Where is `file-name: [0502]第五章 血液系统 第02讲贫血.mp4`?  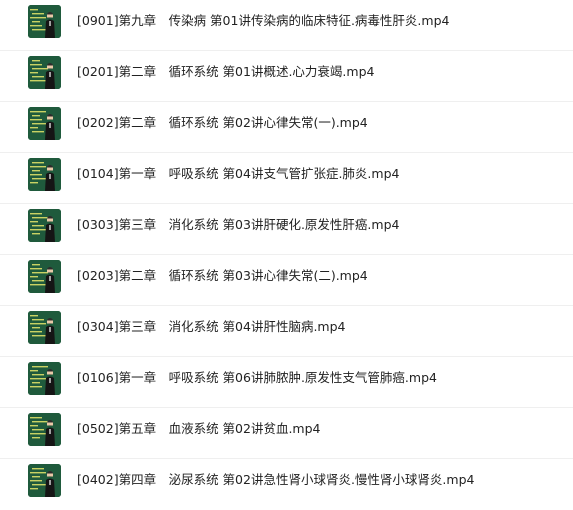
file-name: [0502]第五章 血液系统 第02讲贫血.mp4 is located at coordinates (199, 428).